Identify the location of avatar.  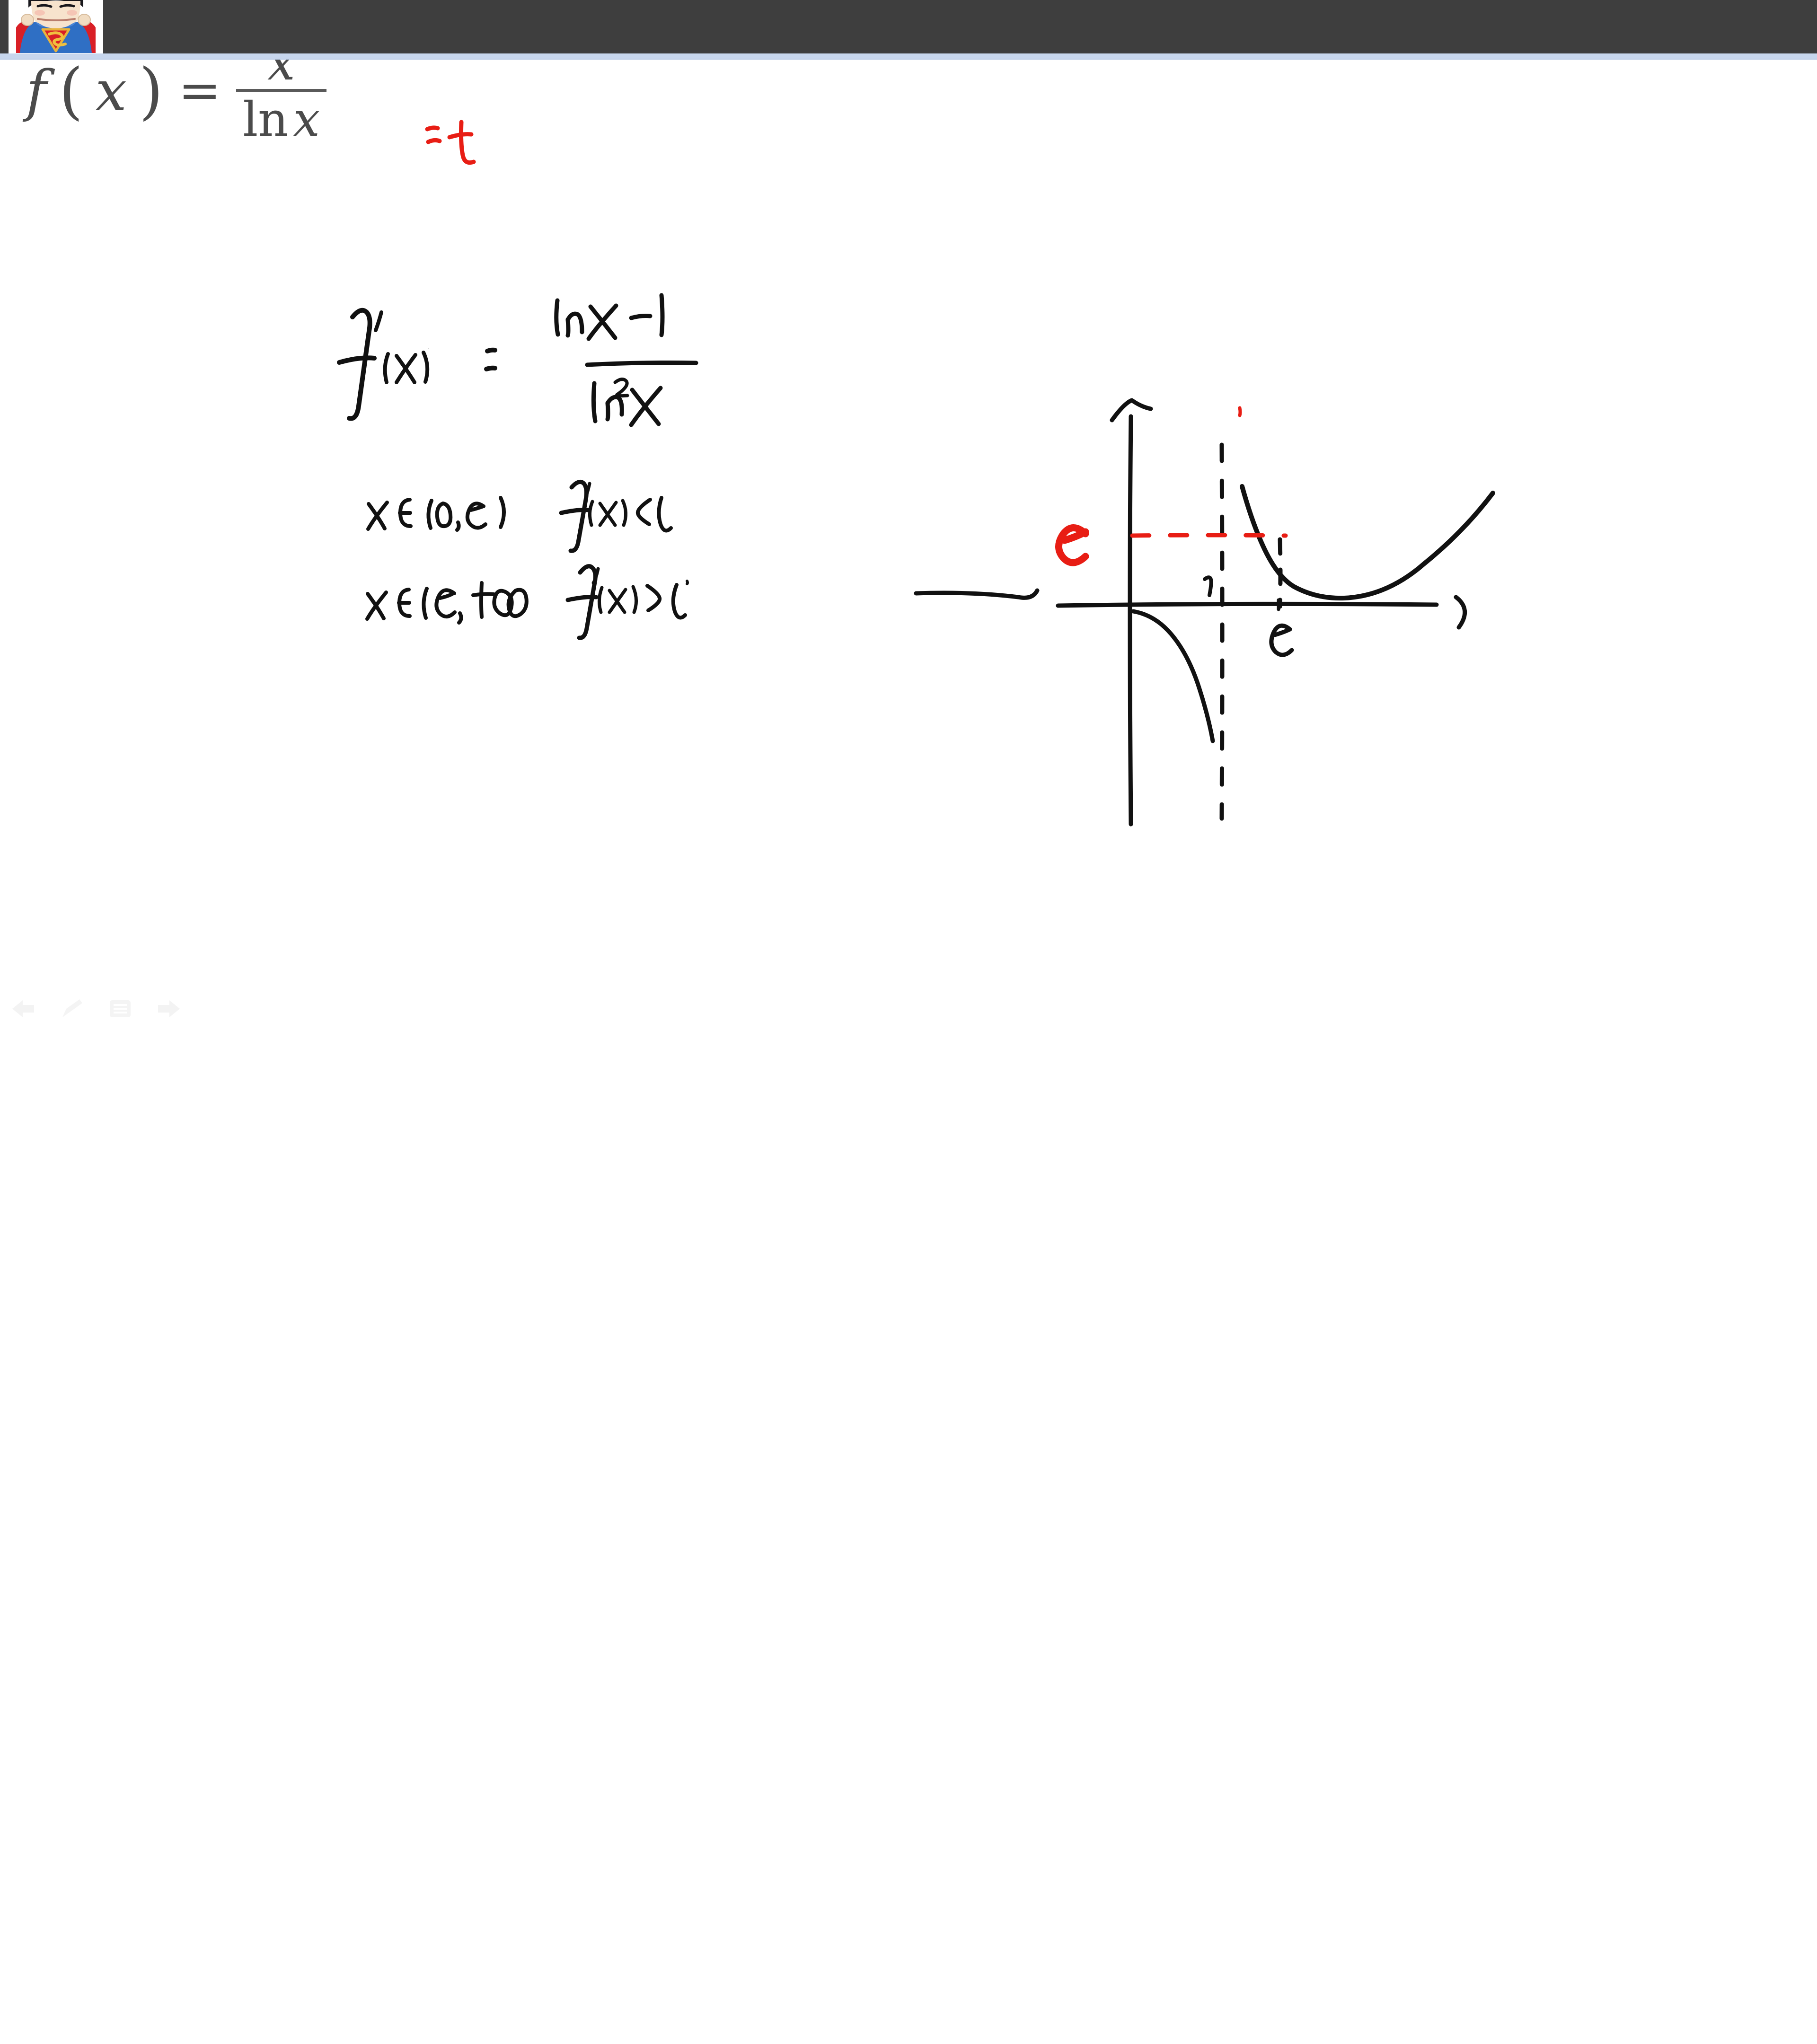
(56, 26).